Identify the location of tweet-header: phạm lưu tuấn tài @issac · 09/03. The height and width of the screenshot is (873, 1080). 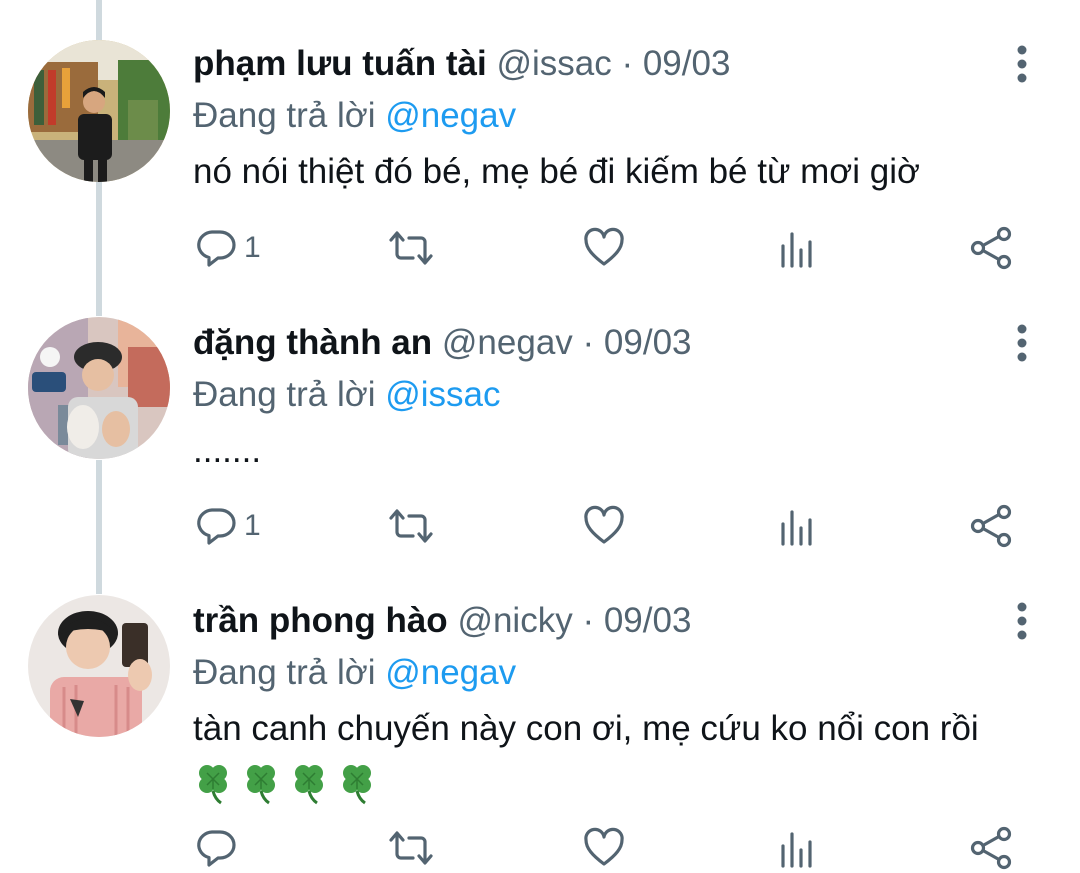
(461, 64).